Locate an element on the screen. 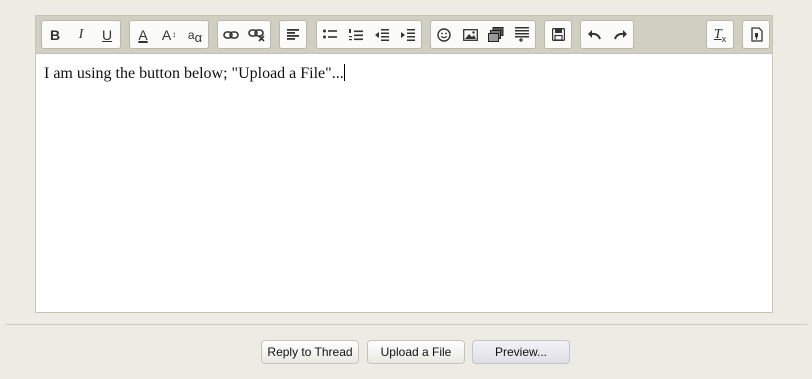 Image resolution: width=812 pixels, height=379 pixels. font-family-alt-icon: α is located at coordinates (198, 37).